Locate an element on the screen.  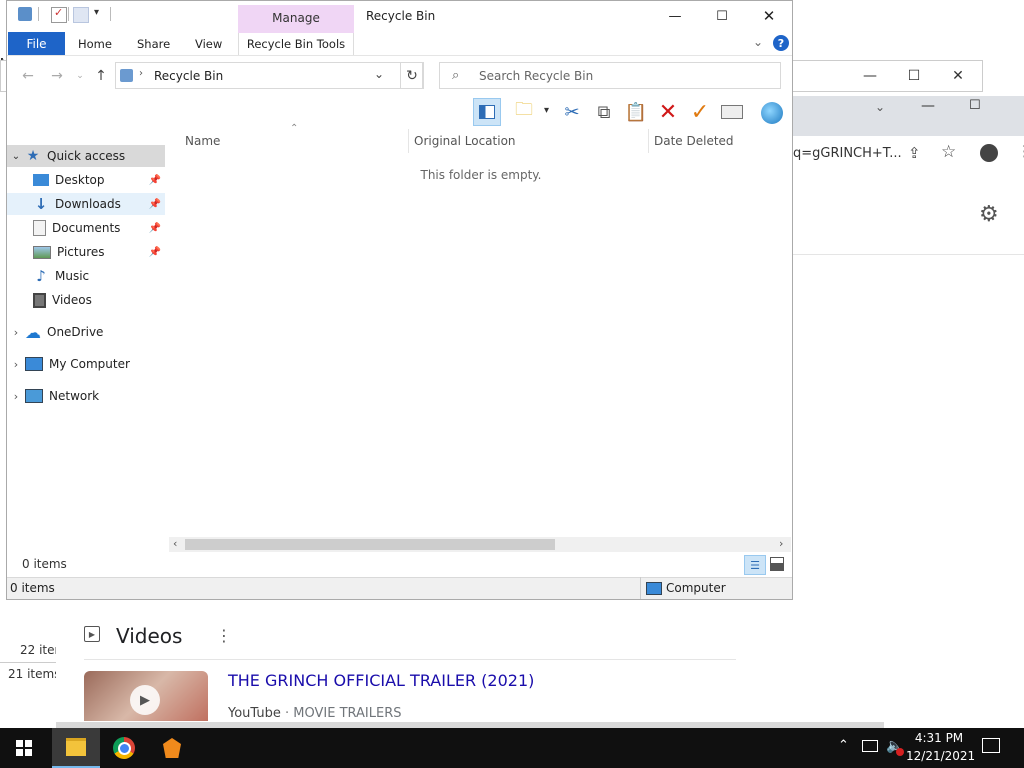
chrome-minimize-icon: — is located at coordinates (928, 106).